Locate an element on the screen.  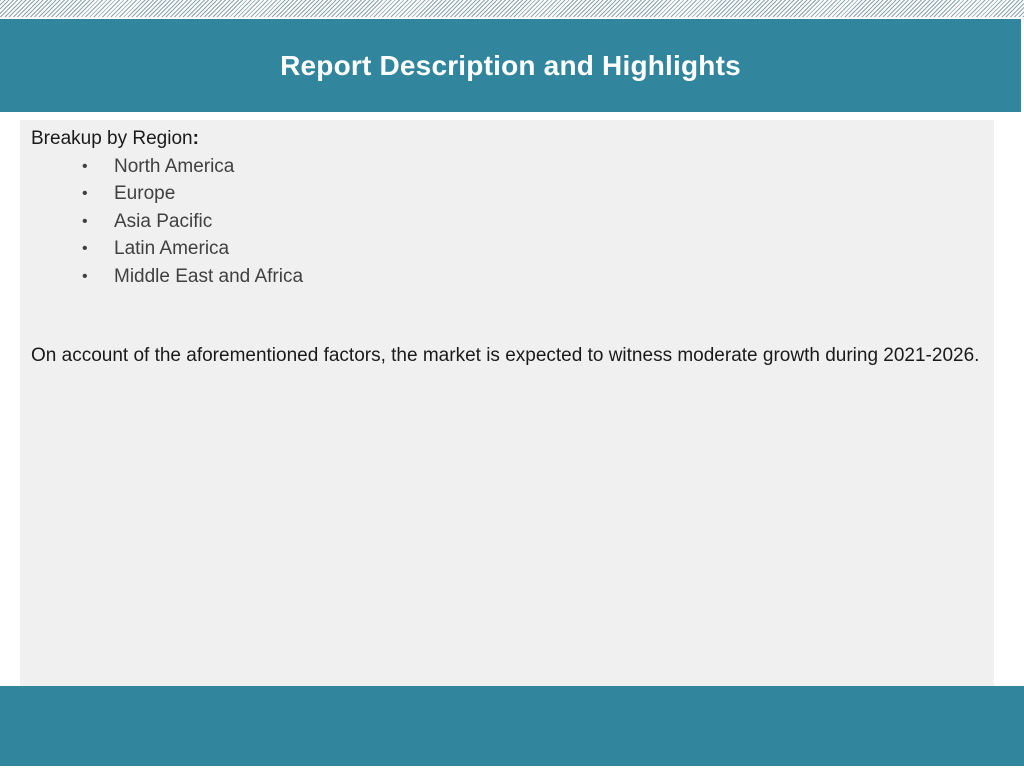
hatch-decoration is located at coordinates (512, 8).